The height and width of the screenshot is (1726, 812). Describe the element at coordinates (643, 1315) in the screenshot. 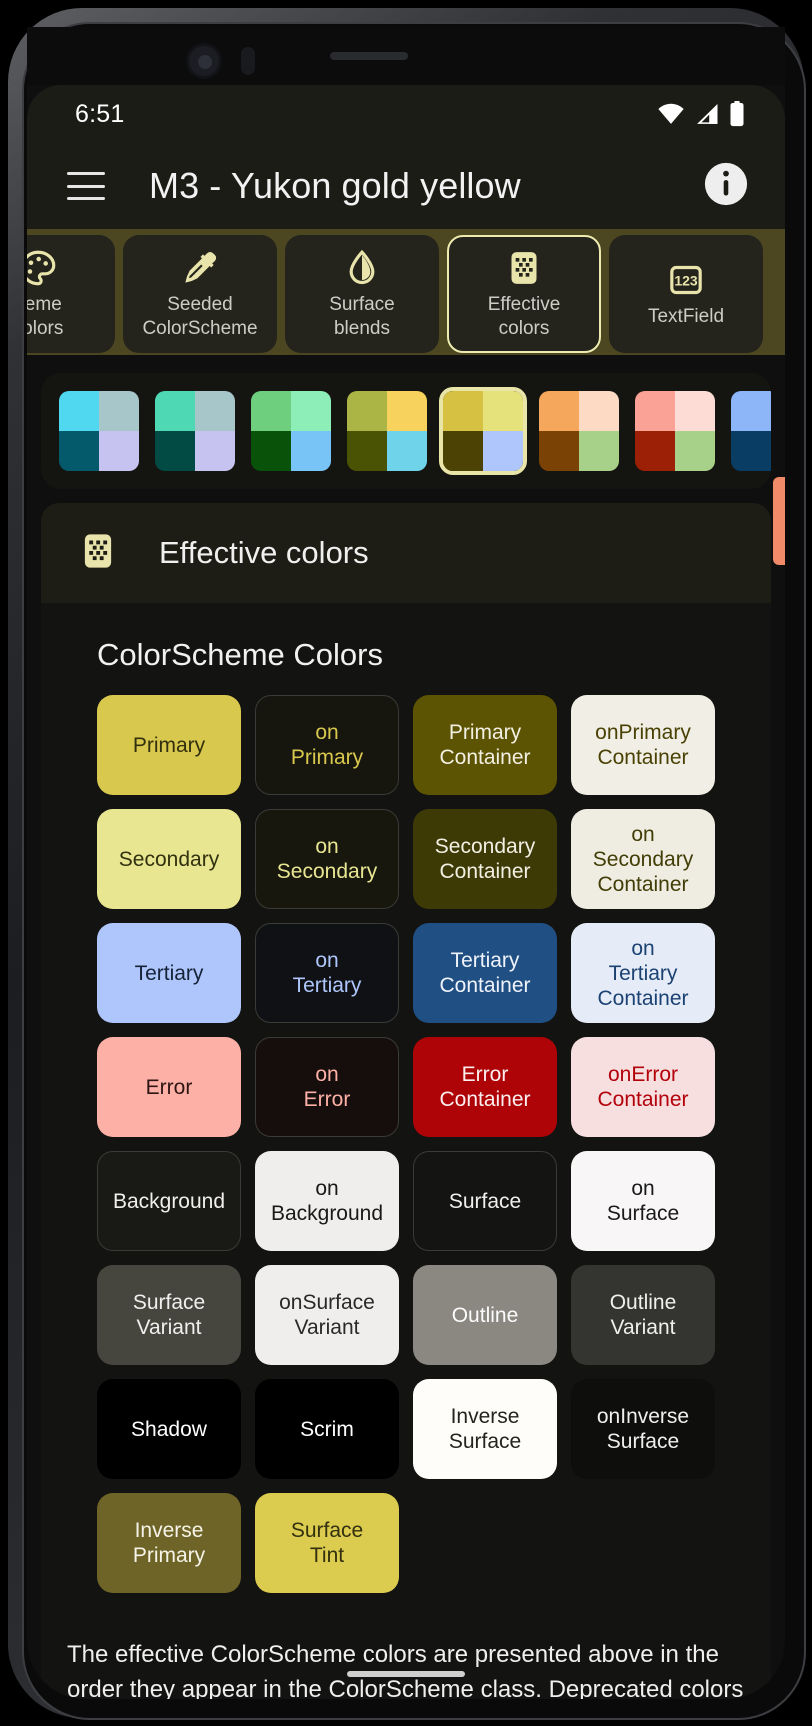

I see `color-chip: Outline Variant` at that location.